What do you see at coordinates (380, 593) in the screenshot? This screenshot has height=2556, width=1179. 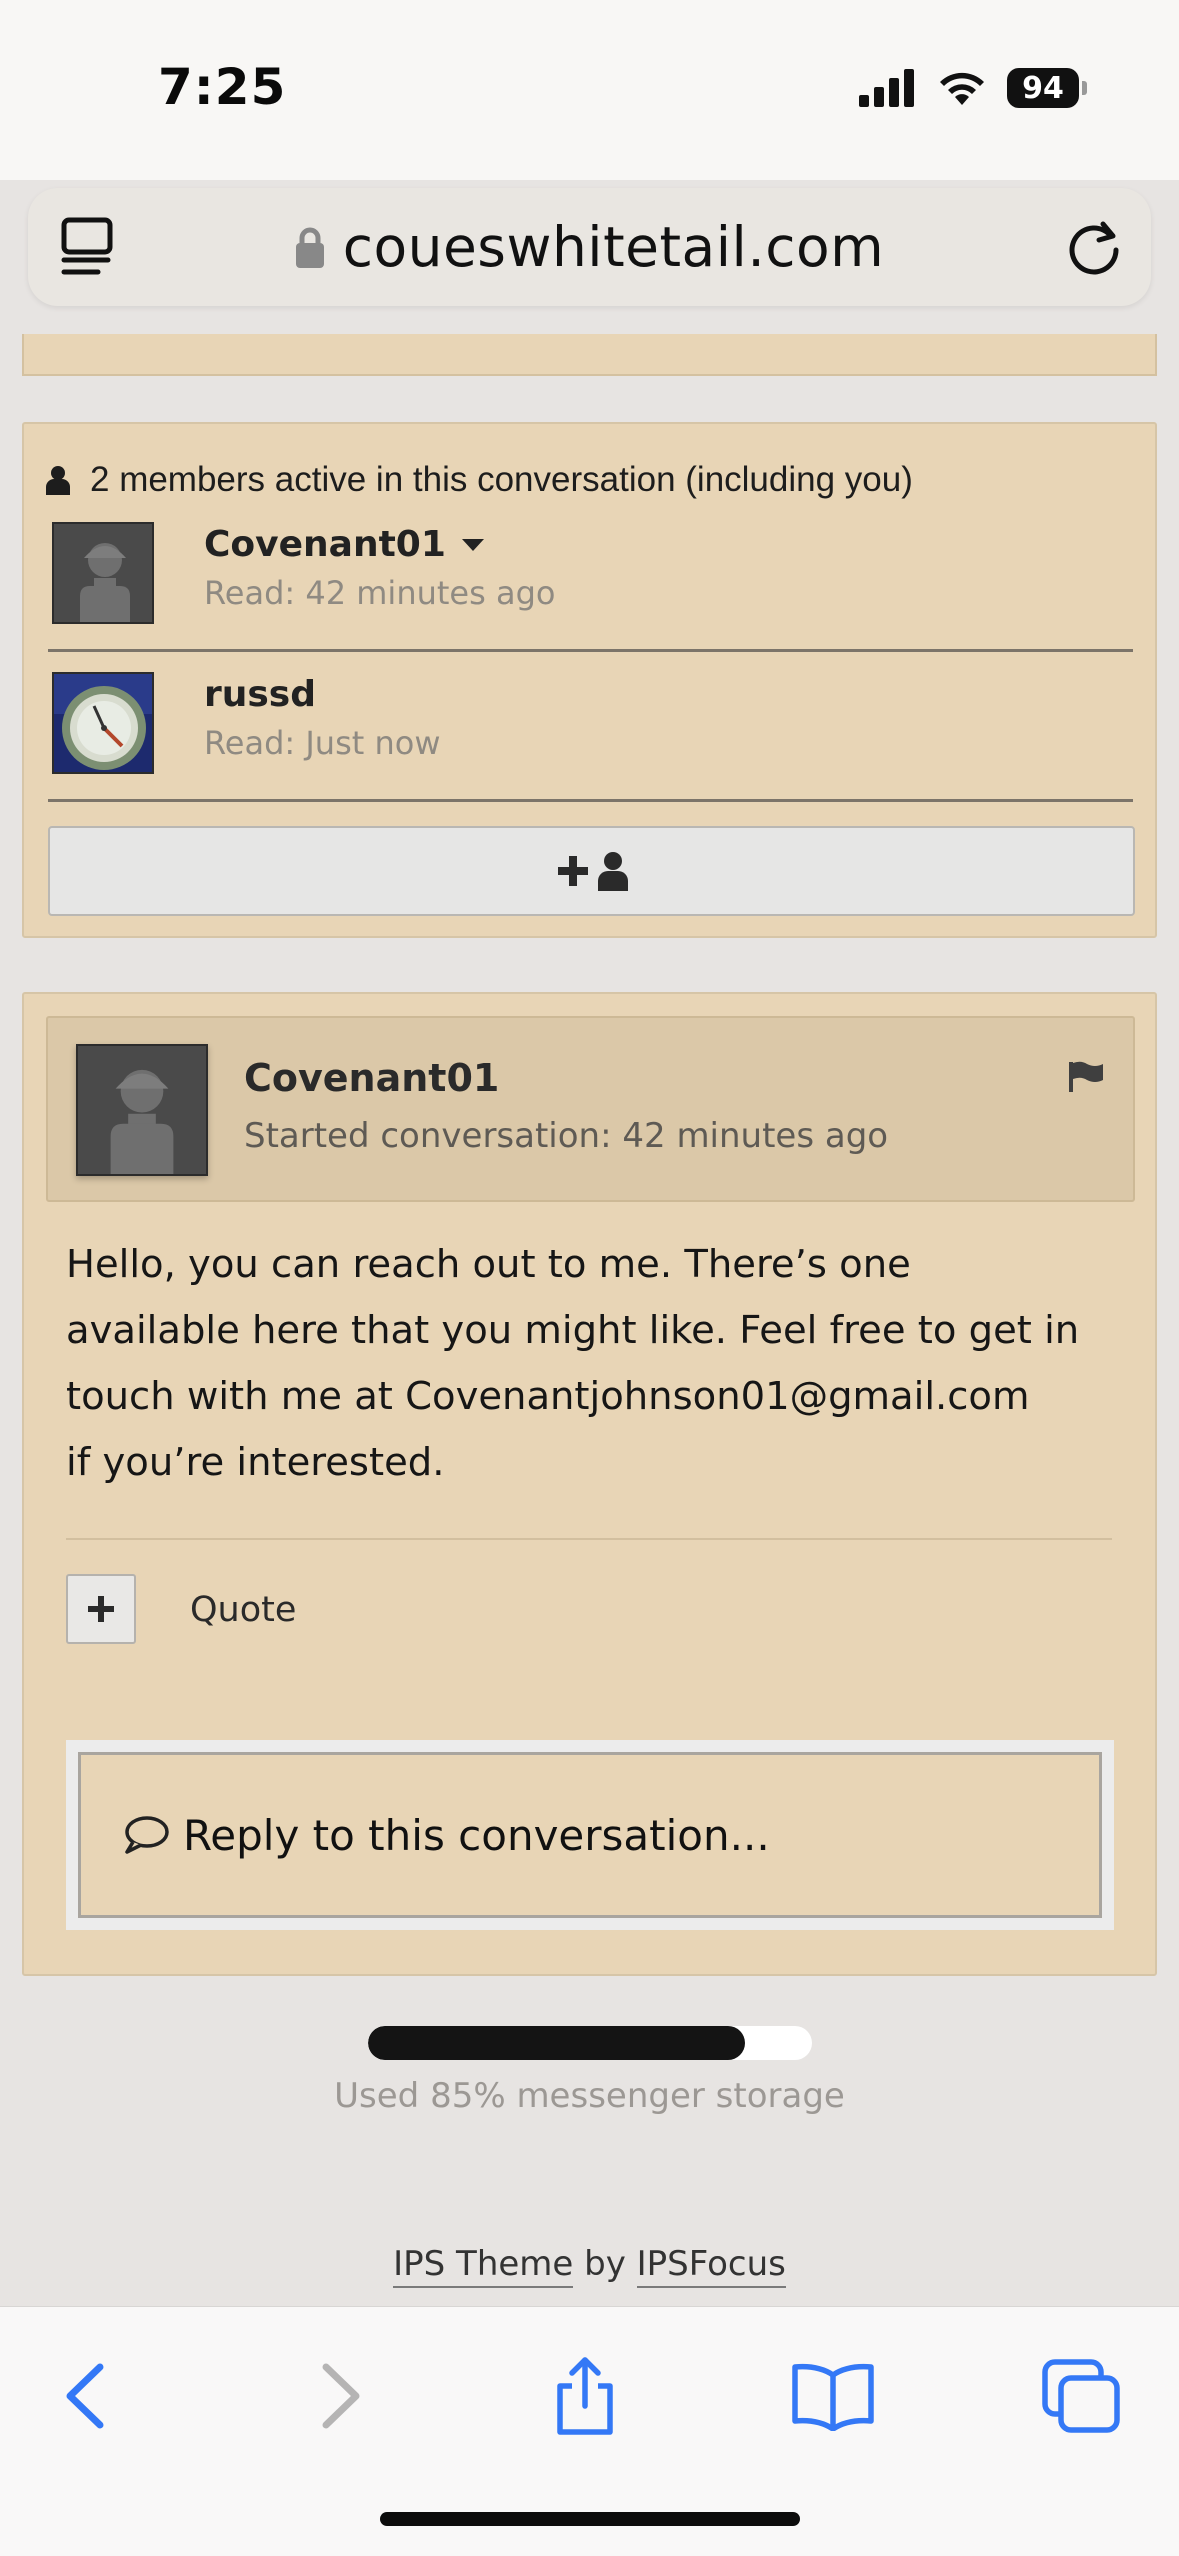 I see `member-read-status: Read: 42 minutes ago` at bounding box center [380, 593].